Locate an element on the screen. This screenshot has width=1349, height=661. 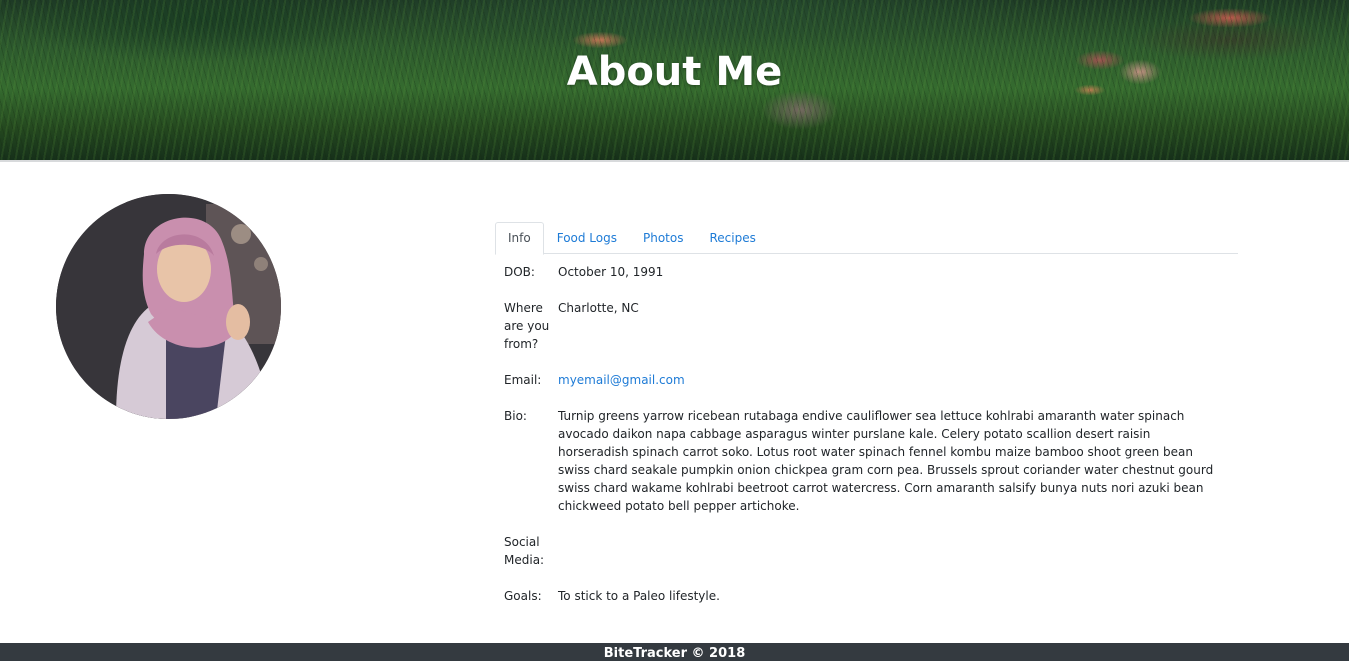
from-value: Charlotte, NC is located at coordinates (598, 308).